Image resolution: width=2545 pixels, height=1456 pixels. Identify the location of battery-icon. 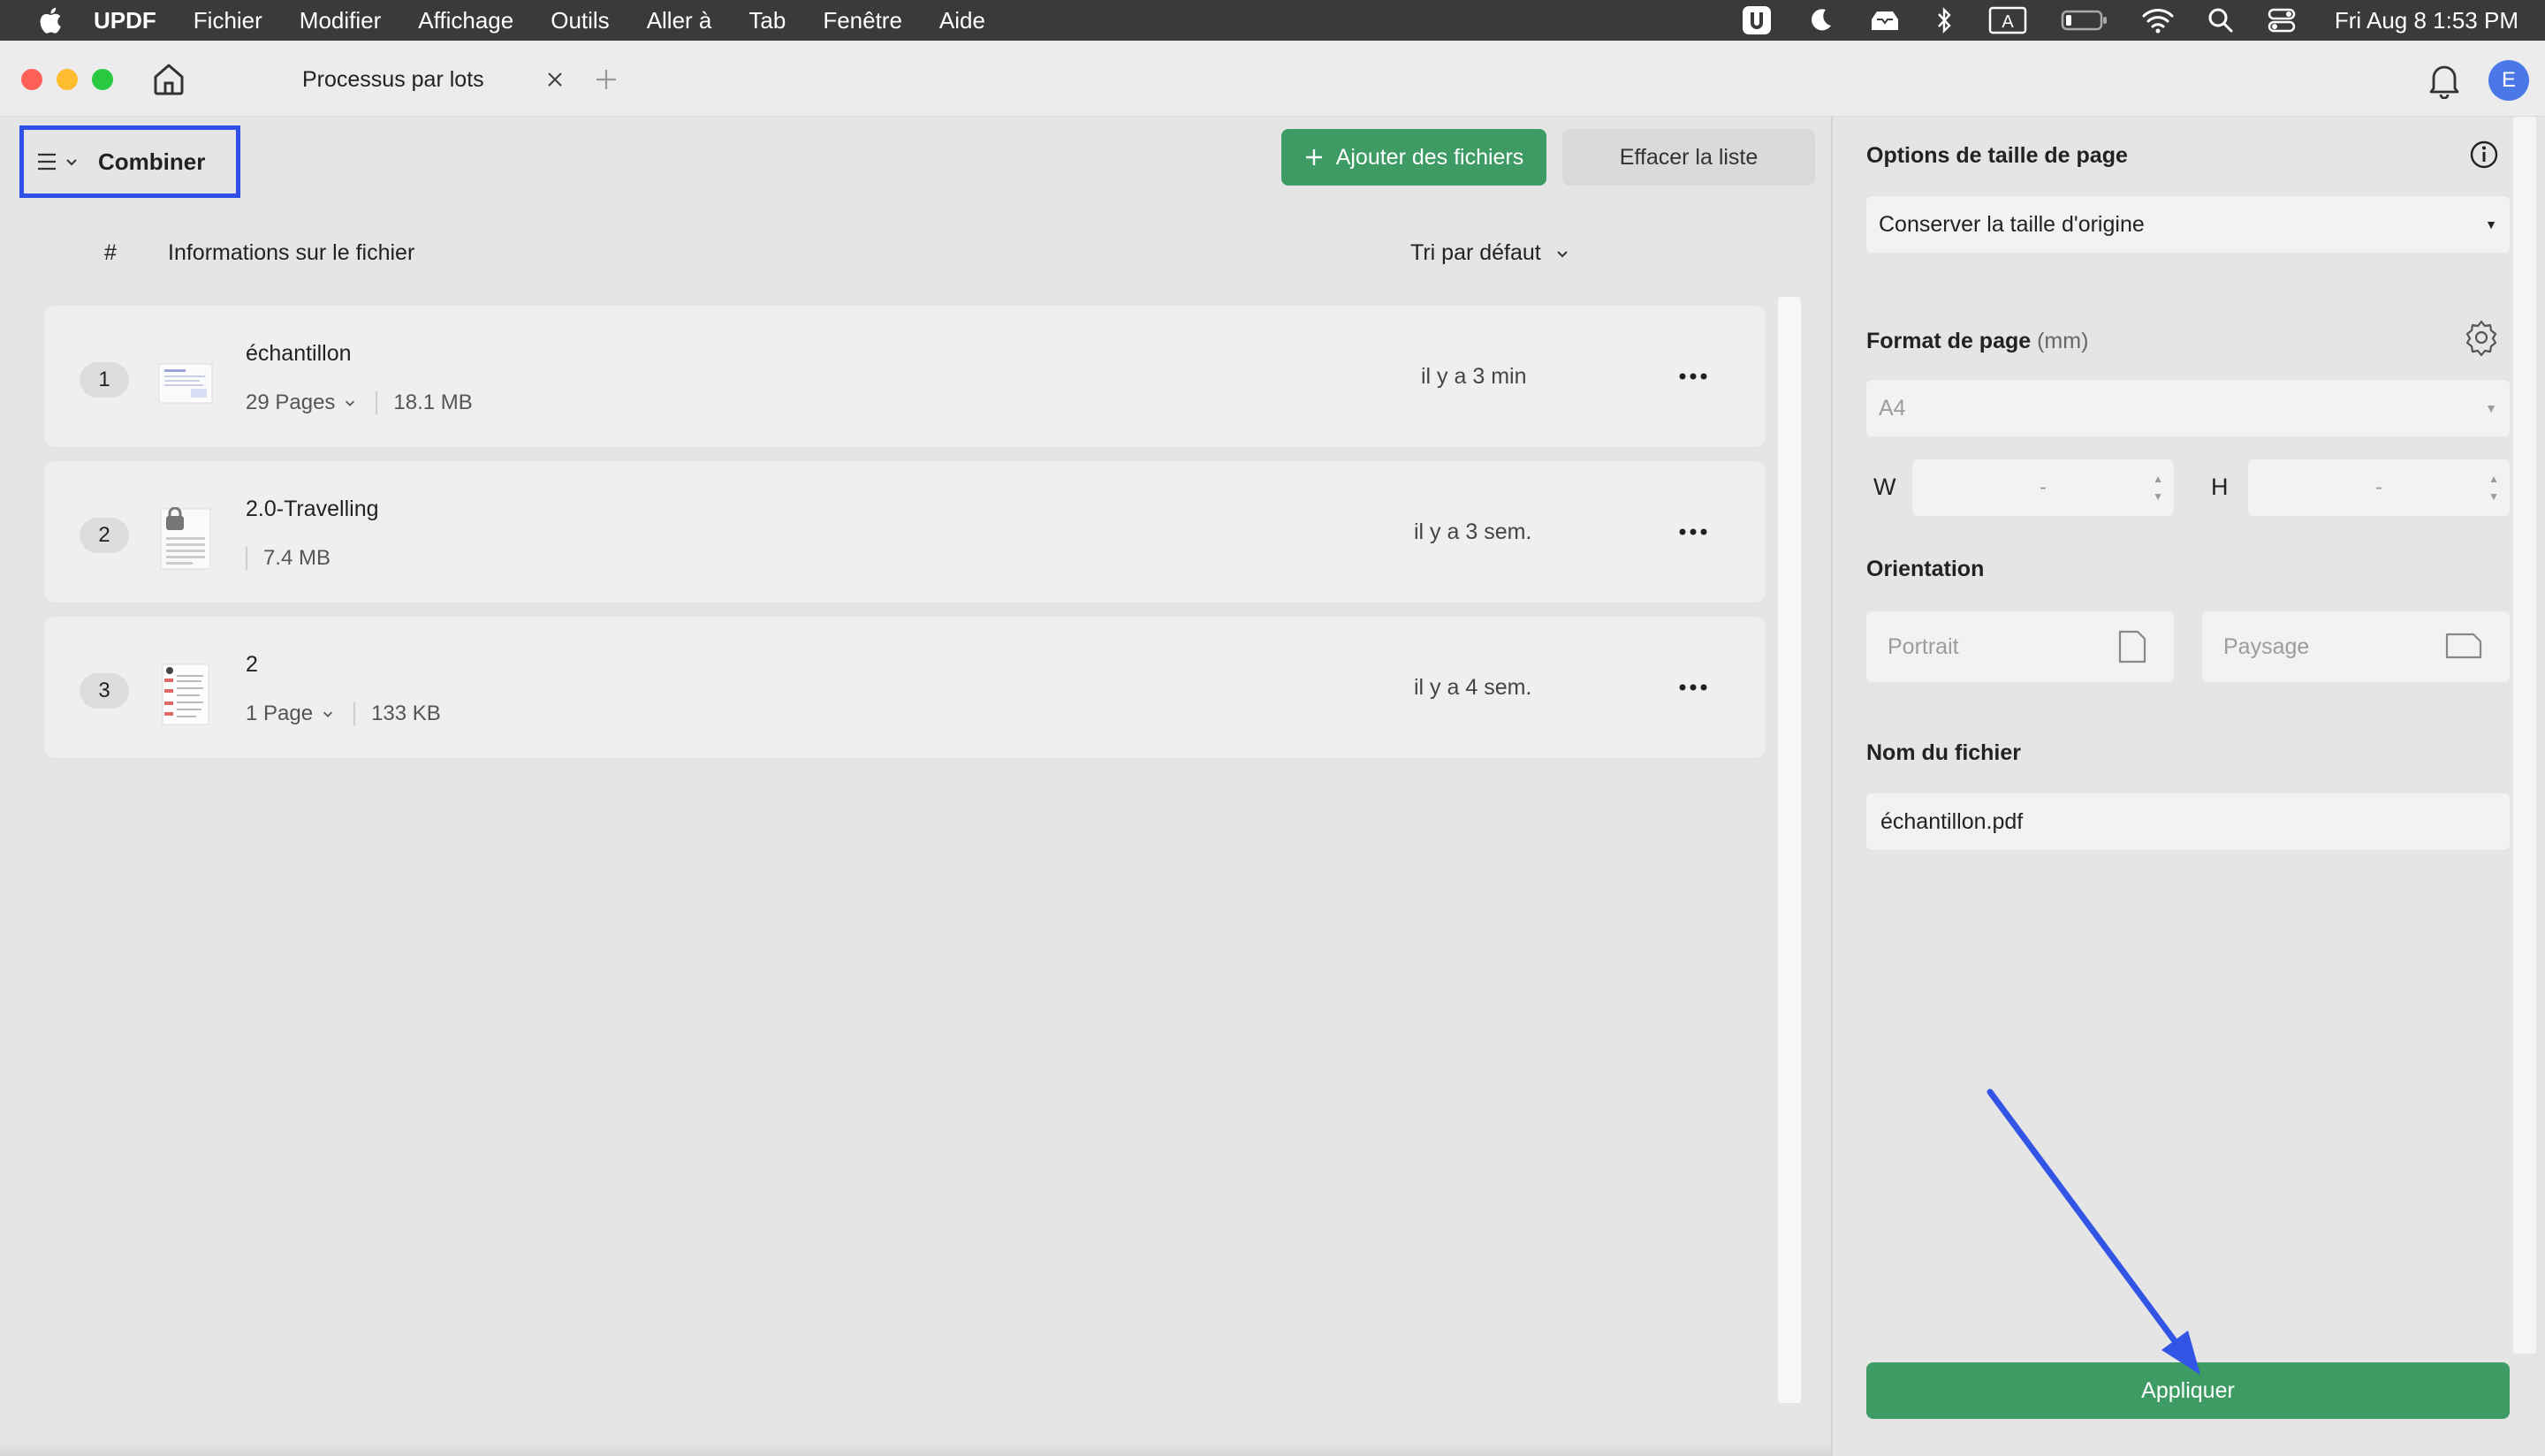
(2084, 21).